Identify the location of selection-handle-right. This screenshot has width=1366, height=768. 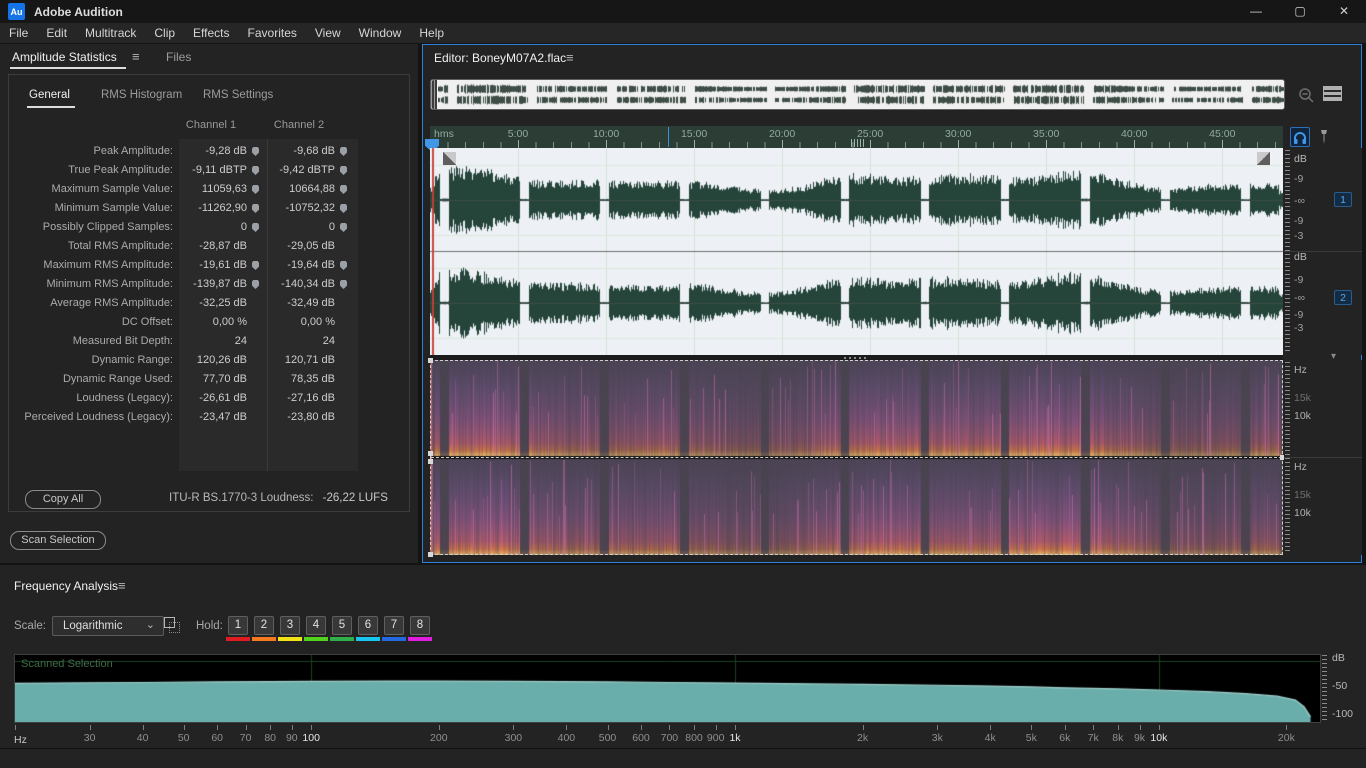
(1263, 158).